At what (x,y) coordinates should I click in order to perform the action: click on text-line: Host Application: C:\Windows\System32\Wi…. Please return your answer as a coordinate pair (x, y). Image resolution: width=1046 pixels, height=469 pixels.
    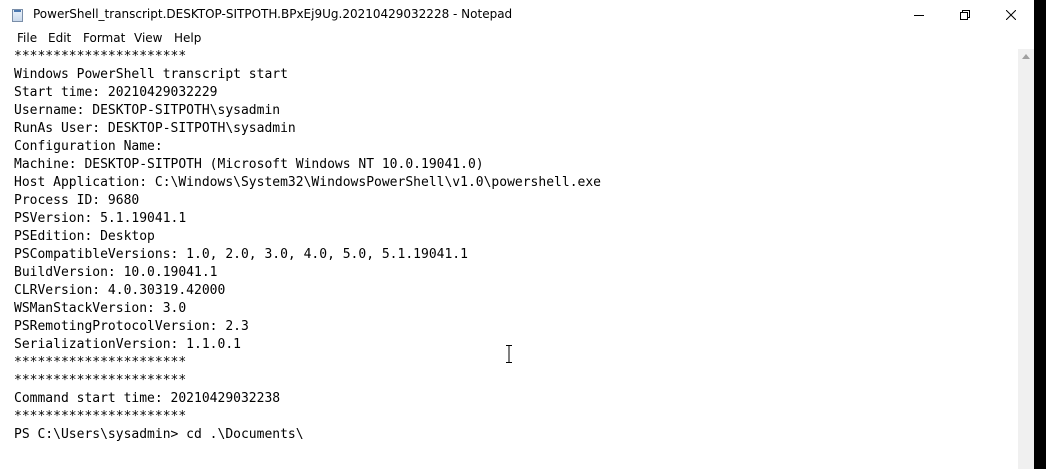
    Looking at the image, I should click on (307, 182).